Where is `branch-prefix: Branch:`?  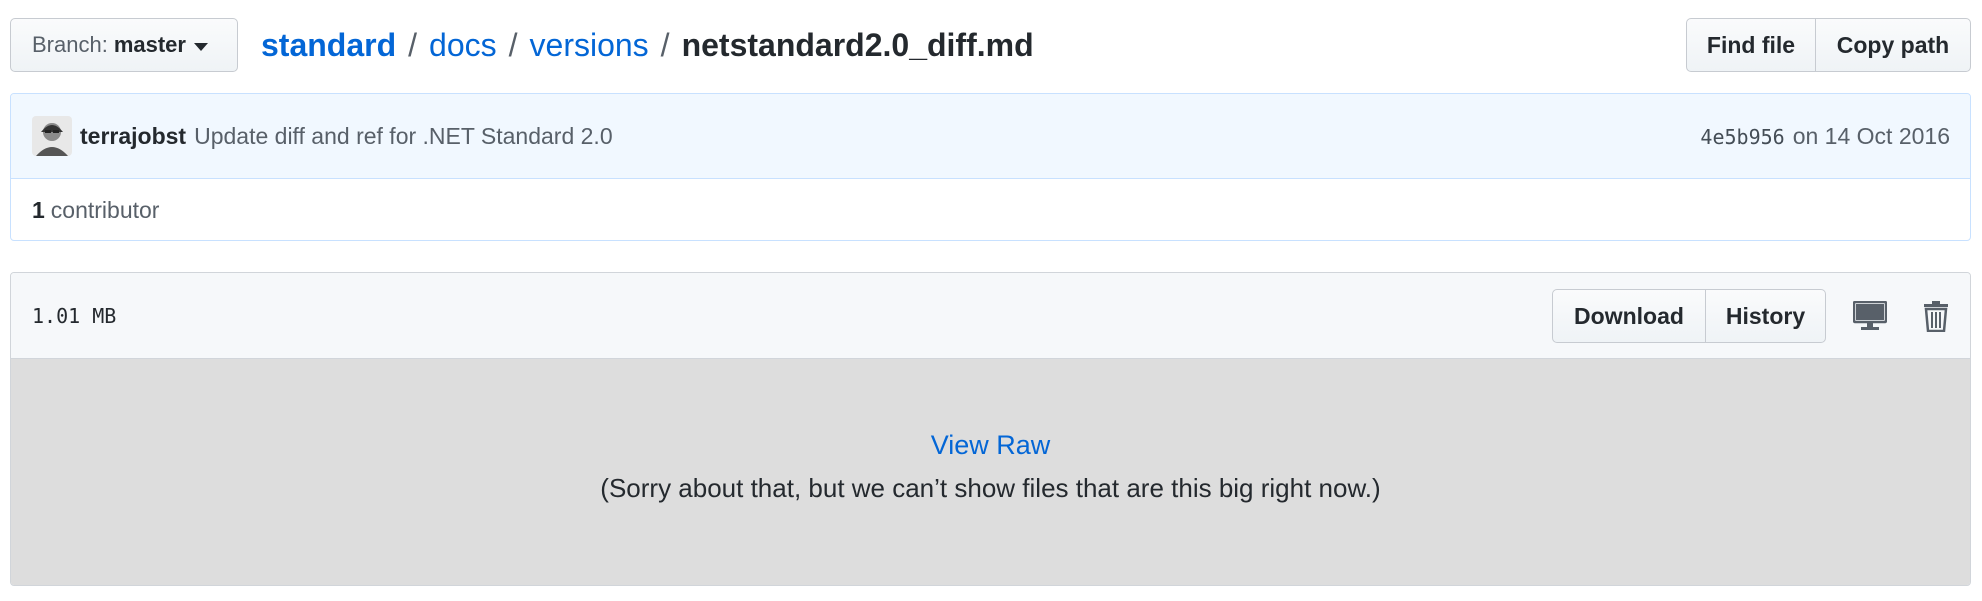 branch-prefix: Branch: is located at coordinates (70, 44).